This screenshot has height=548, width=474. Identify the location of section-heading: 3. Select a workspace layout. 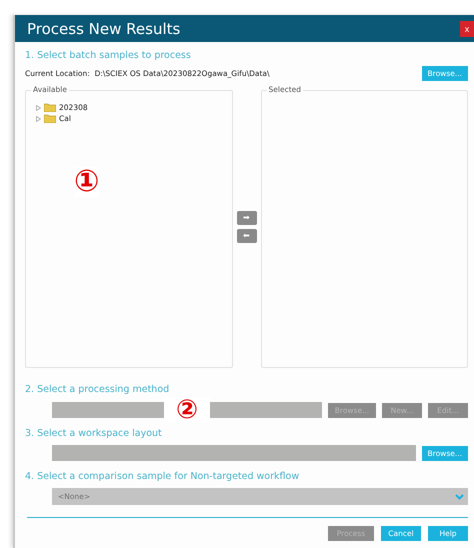
(94, 433).